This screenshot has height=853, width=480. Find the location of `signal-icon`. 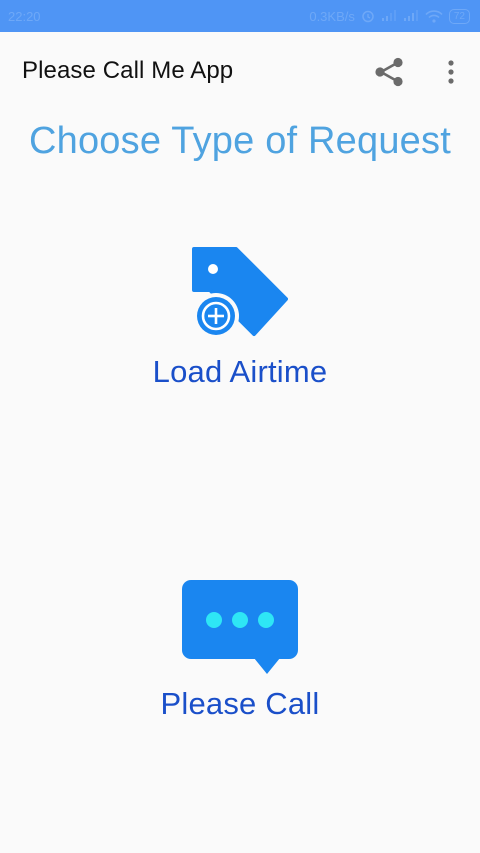

signal-icon is located at coordinates (388, 15).